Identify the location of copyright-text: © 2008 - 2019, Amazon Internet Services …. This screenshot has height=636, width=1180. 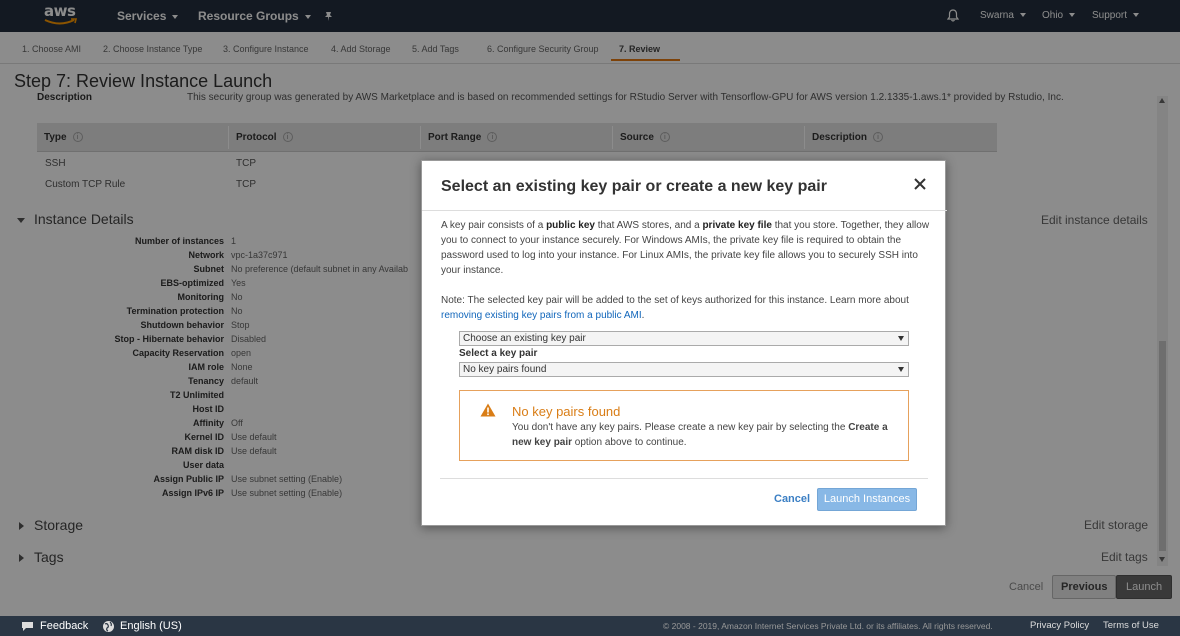
(828, 626).